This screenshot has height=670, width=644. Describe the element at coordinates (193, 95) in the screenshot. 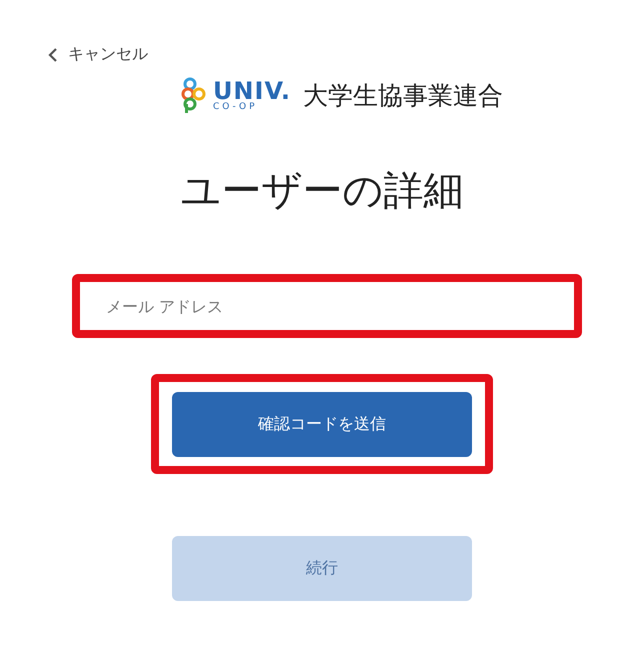

I see `logo-rings-icon` at that location.